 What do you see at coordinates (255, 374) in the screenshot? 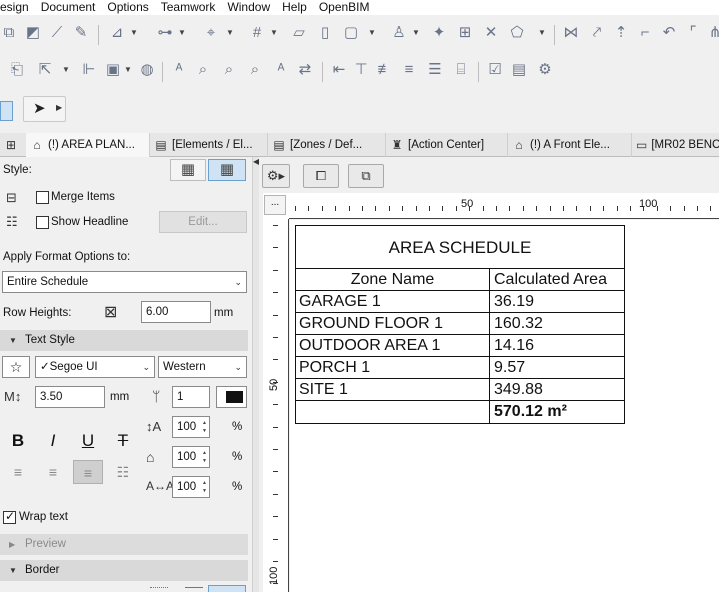
I see `panel-splitter: ◀` at bounding box center [255, 374].